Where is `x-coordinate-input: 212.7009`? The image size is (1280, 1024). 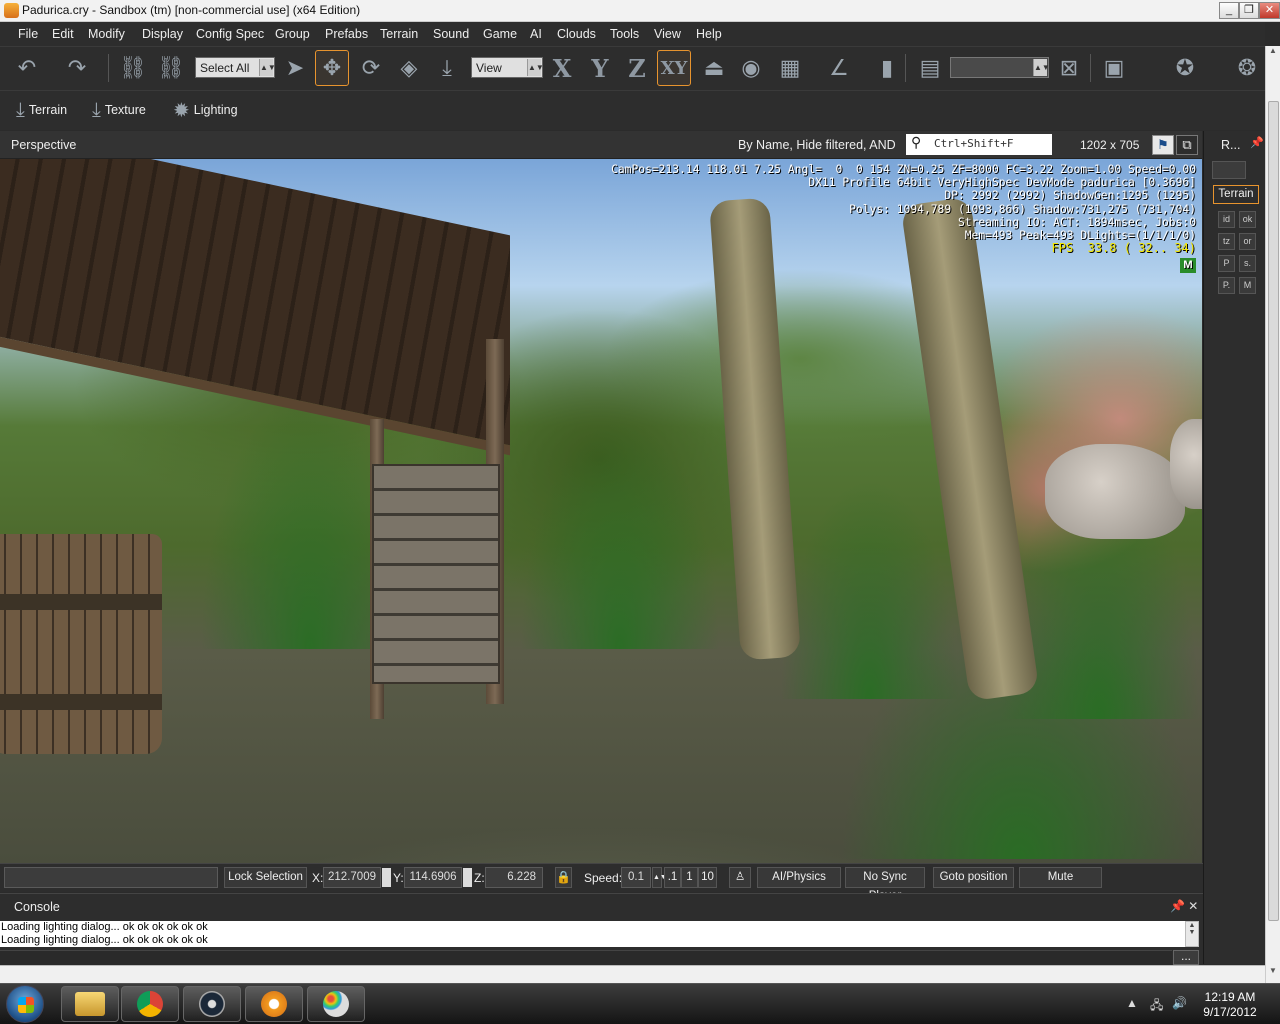
x-coordinate-input: 212.7009 is located at coordinates (352, 877).